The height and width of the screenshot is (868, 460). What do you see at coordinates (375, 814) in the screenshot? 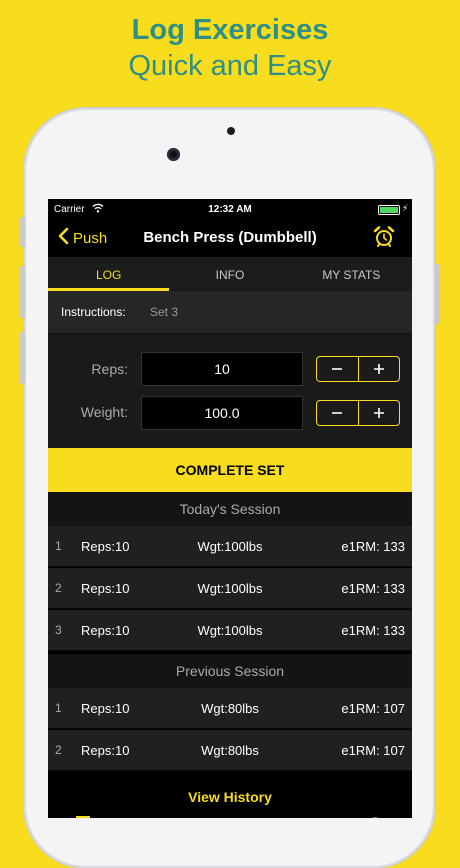
I see `stats-tab-icon` at bounding box center [375, 814].